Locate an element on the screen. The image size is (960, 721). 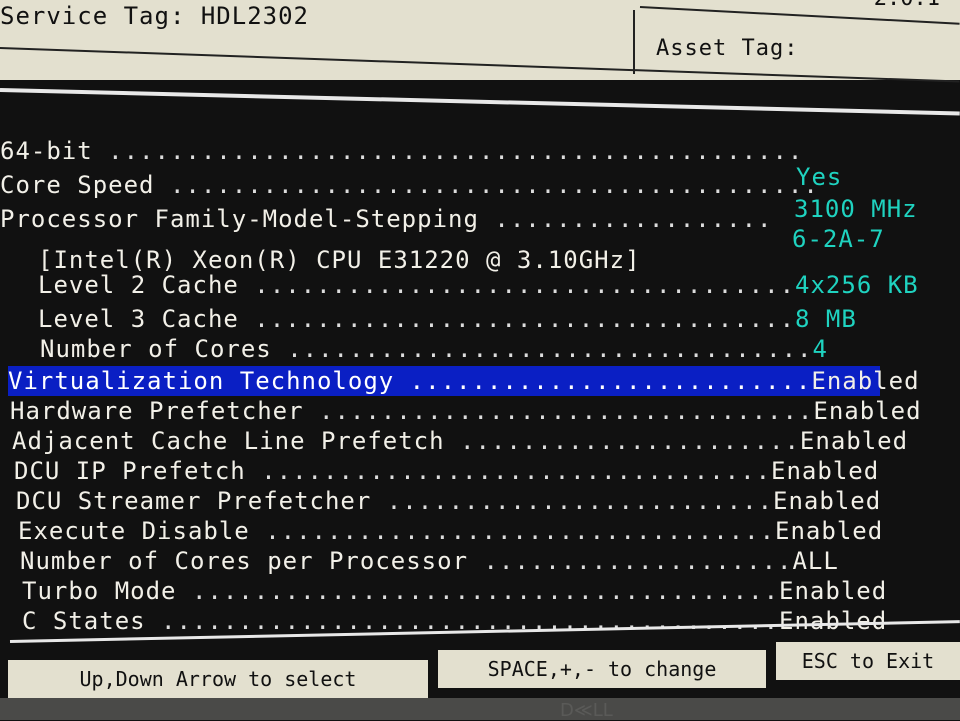
setting-label: Virtualization Technology is located at coordinates (201, 381).